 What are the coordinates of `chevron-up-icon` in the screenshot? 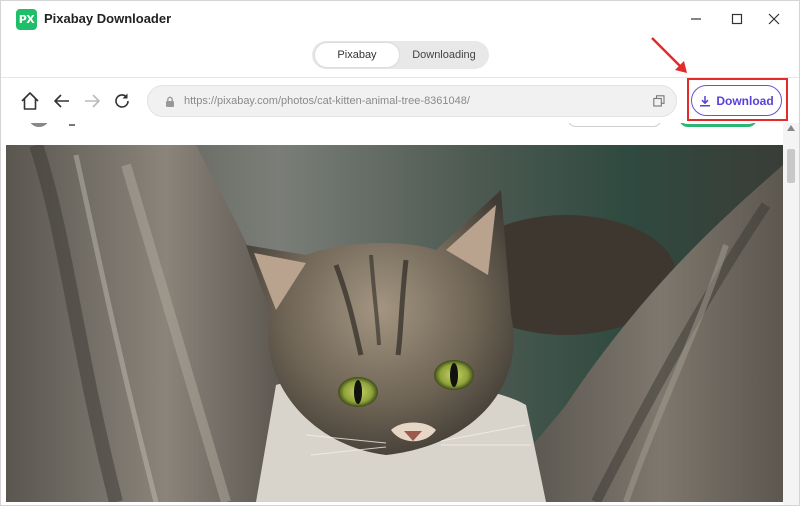 It's located at (791, 128).